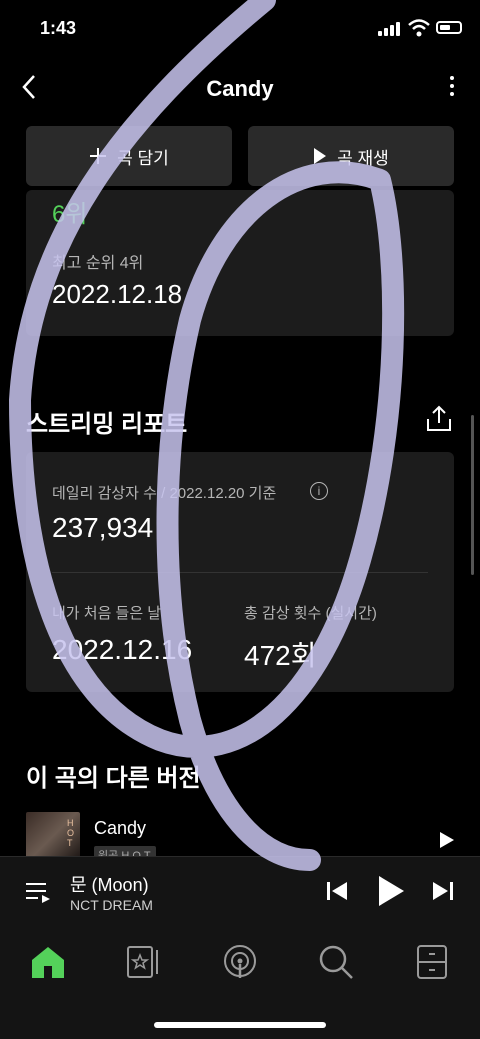  I want to click on locker-icon, so click(432, 962).